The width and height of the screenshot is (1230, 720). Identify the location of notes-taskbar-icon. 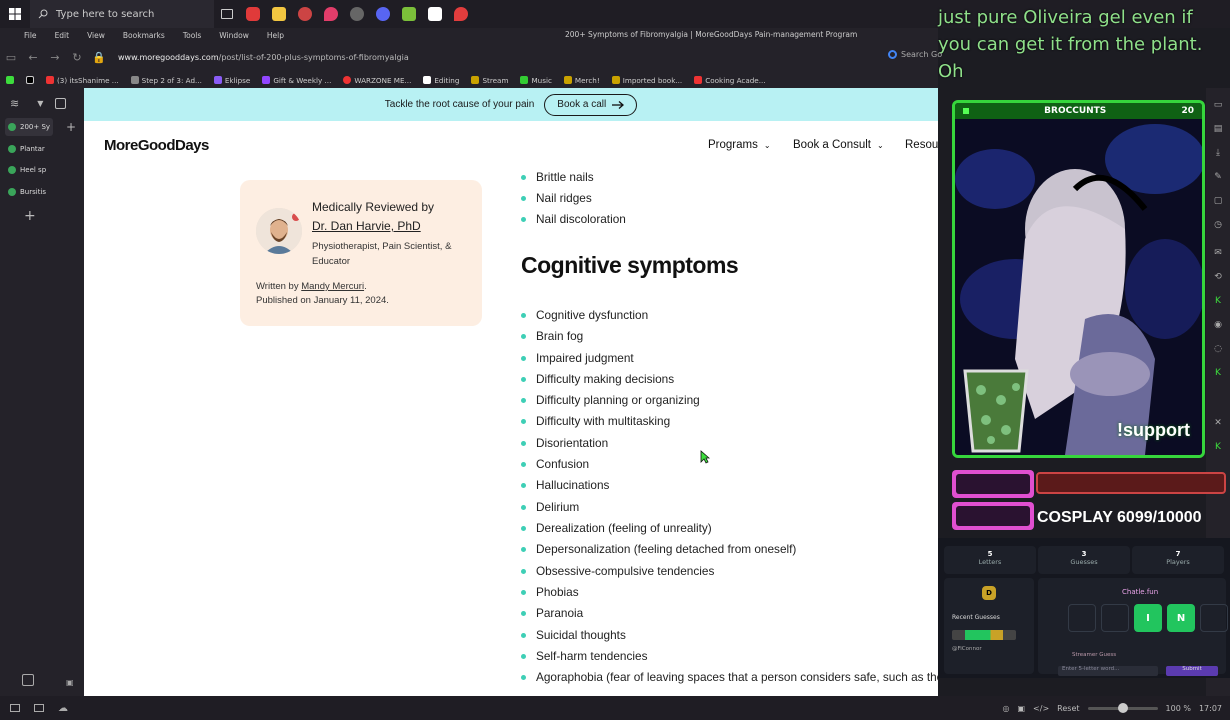
(409, 14).